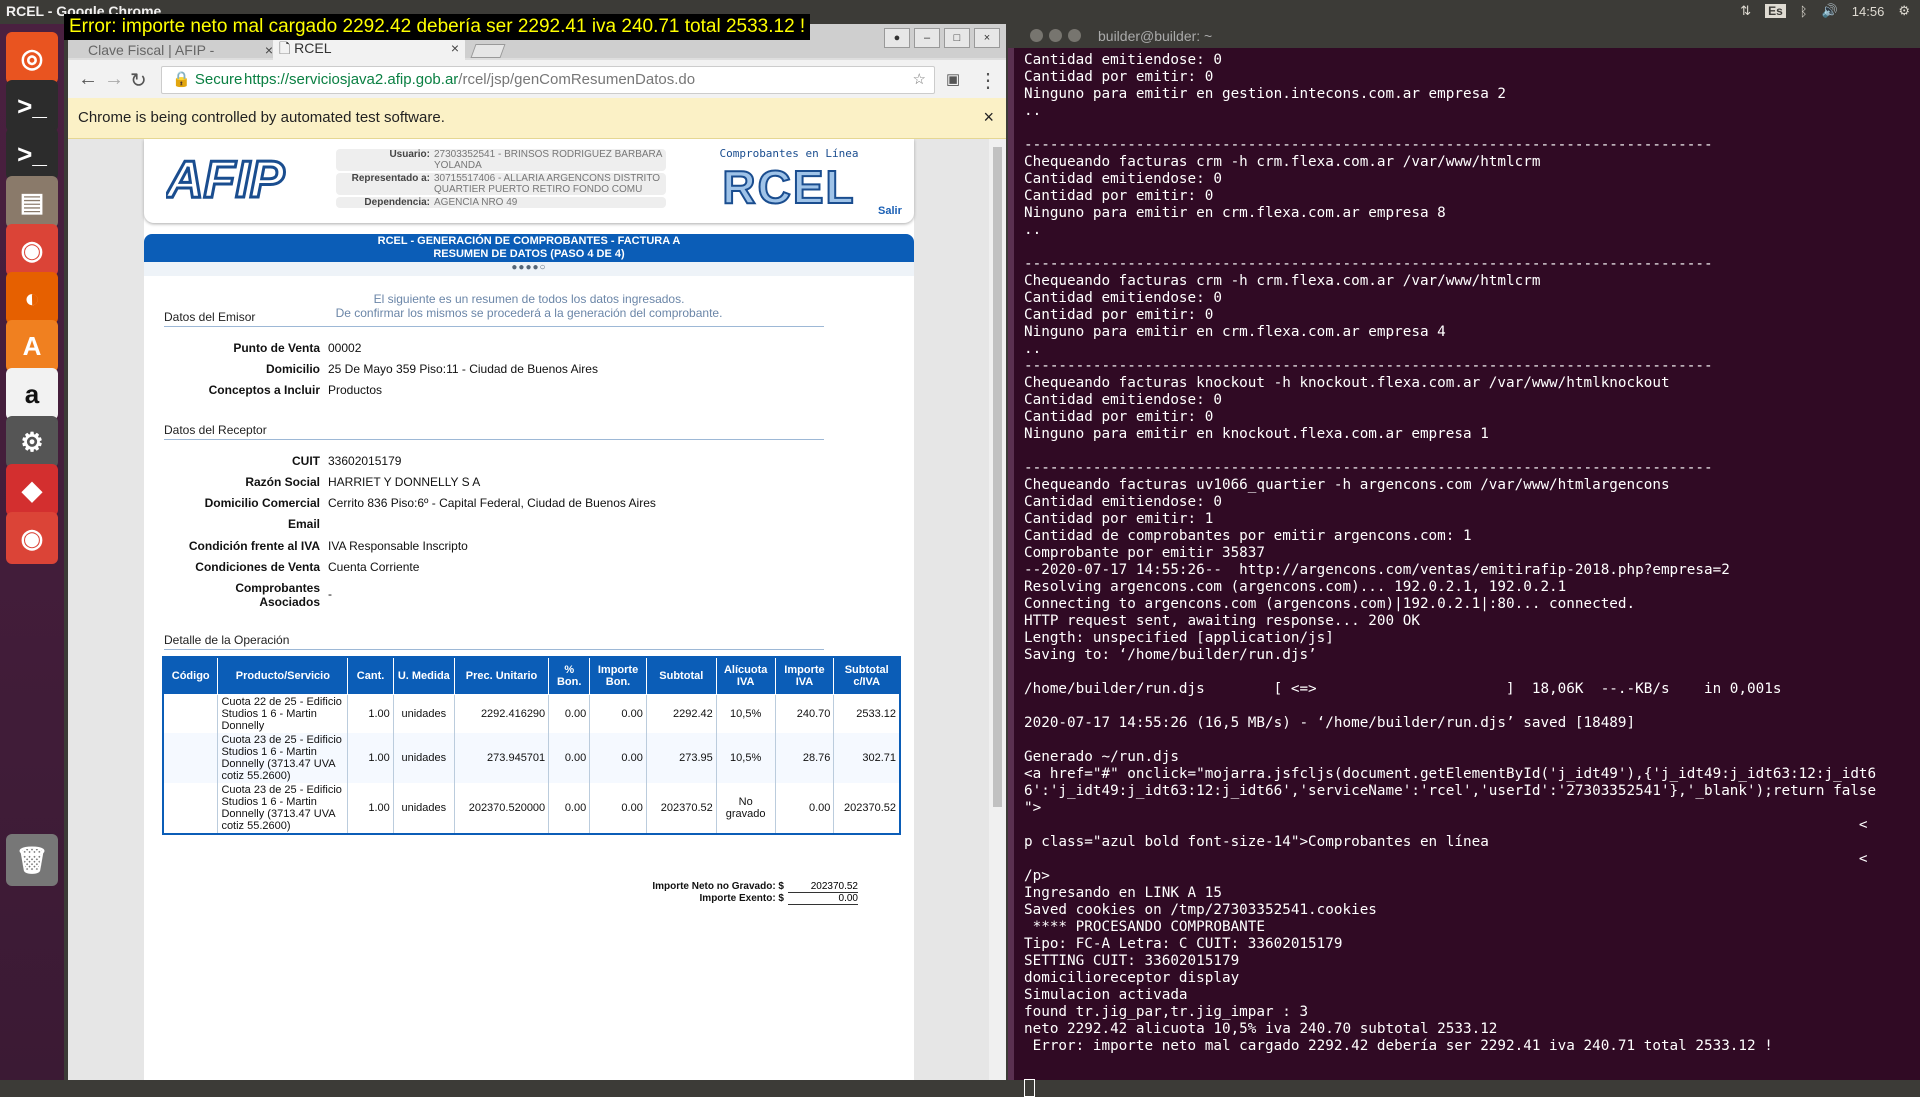 This screenshot has height=1097, width=1920. I want to click on field-conceptos: Conceptos a Incluir Productos, so click(295, 390).